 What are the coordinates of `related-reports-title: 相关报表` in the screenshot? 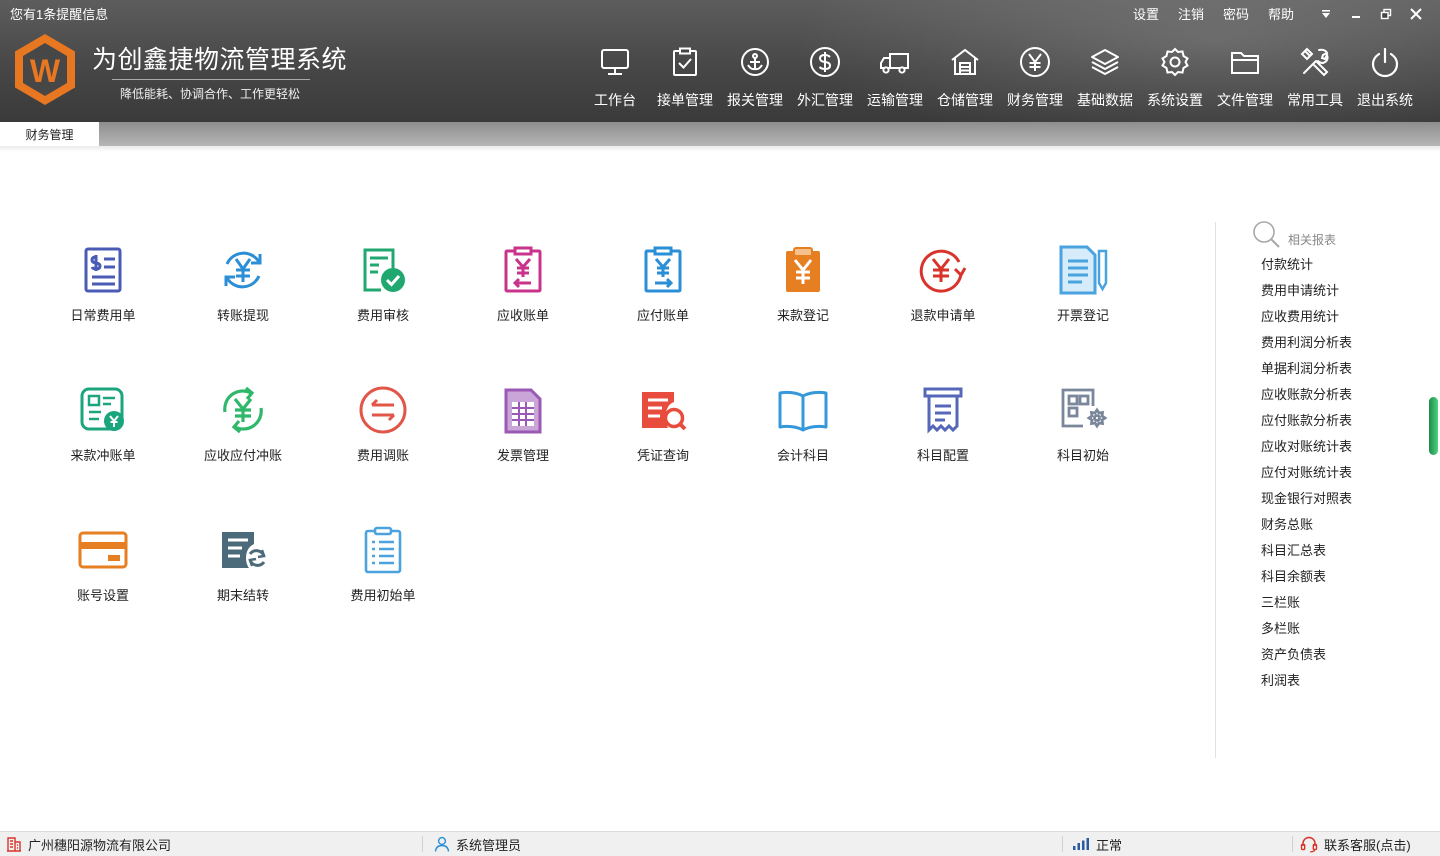 It's located at (1312, 239).